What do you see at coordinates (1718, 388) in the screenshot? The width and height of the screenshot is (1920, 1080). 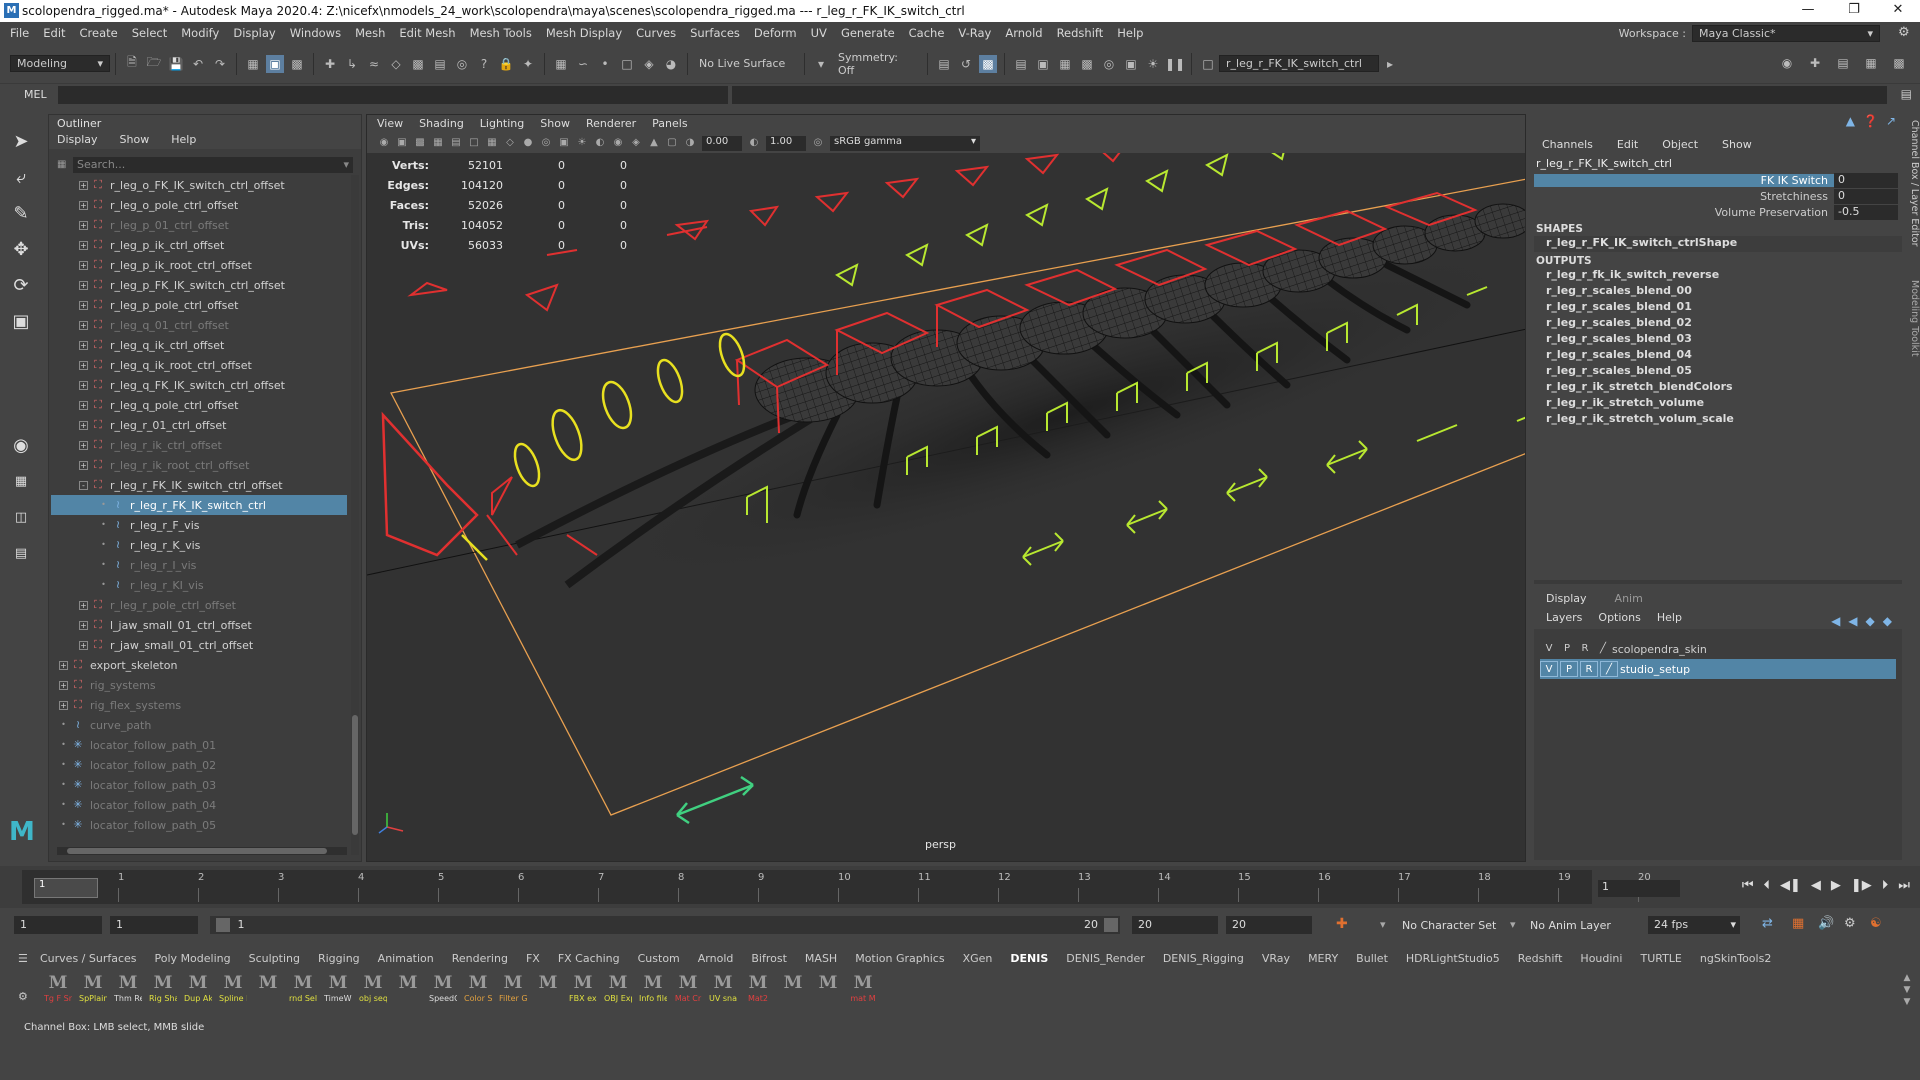 I see `output-node: r_leg_r_ik_stretch_blendColors` at bounding box center [1718, 388].